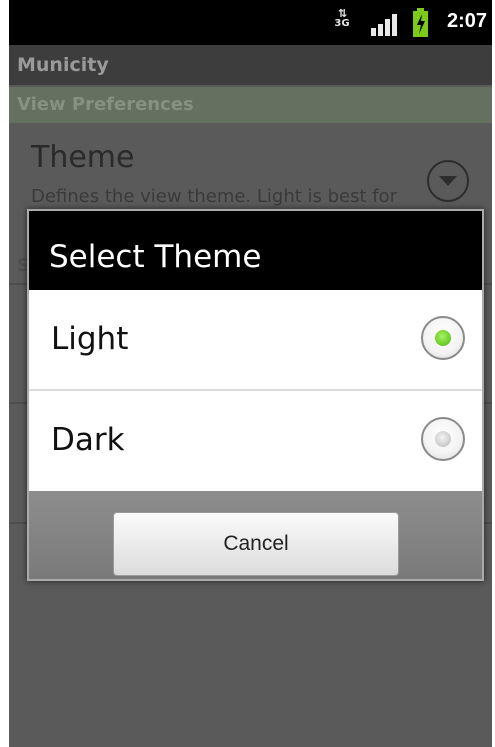  I want to click on option-label: Dark, so click(88, 440).